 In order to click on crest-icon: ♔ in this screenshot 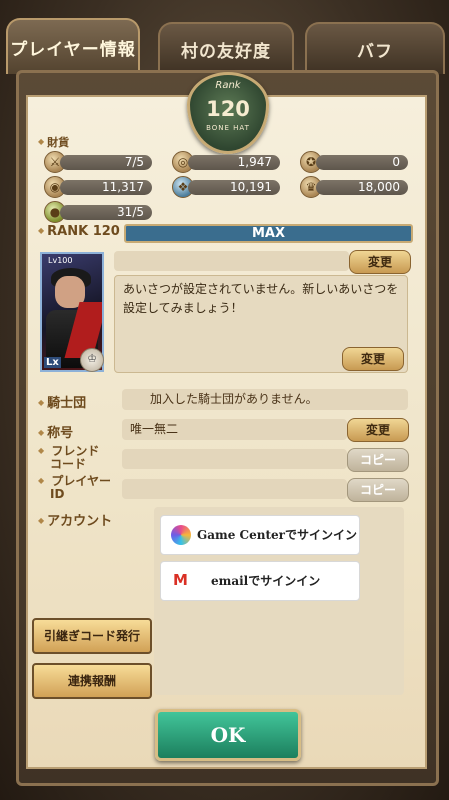, I will do `click(92, 360)`.